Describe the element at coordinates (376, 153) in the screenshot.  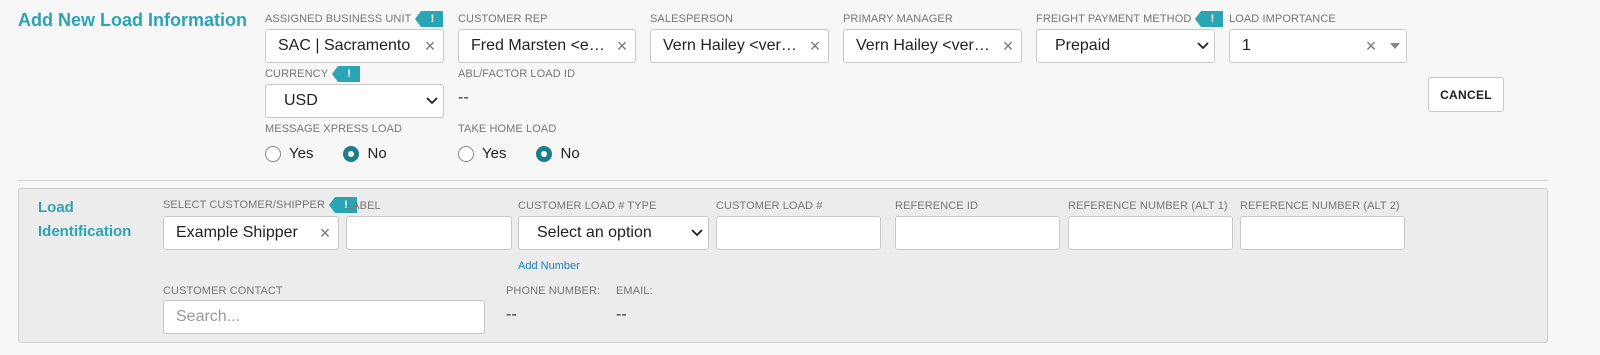
I see `message-xpress-no-label: No` at that location.